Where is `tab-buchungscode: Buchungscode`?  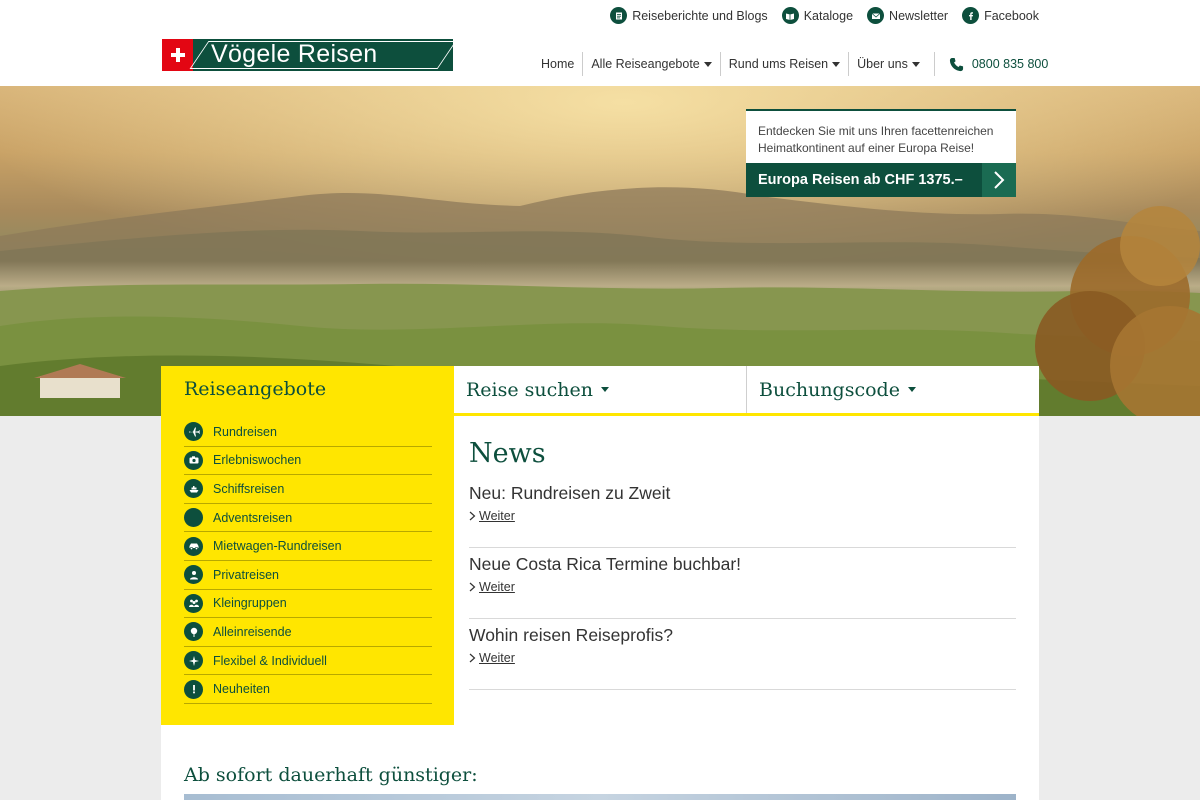 tab-buchungscode: Buchungscode is located at coordinates (892, 389).